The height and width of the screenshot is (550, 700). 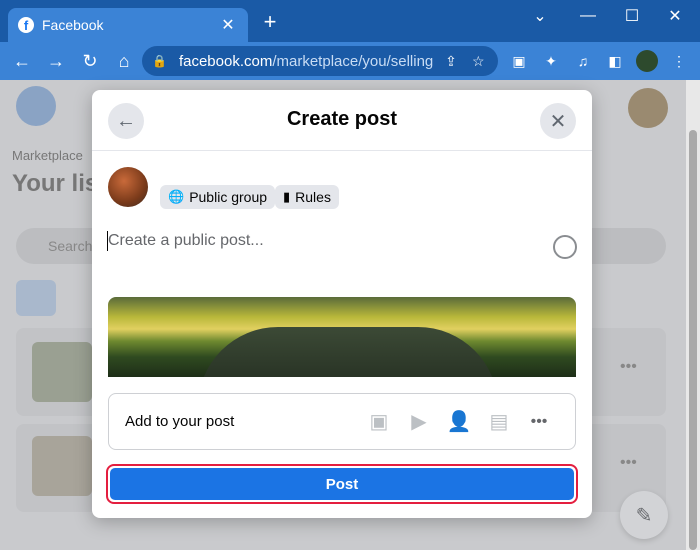 I want to click on bookmark-star-icon: ☆, so click(x=478, y=61).